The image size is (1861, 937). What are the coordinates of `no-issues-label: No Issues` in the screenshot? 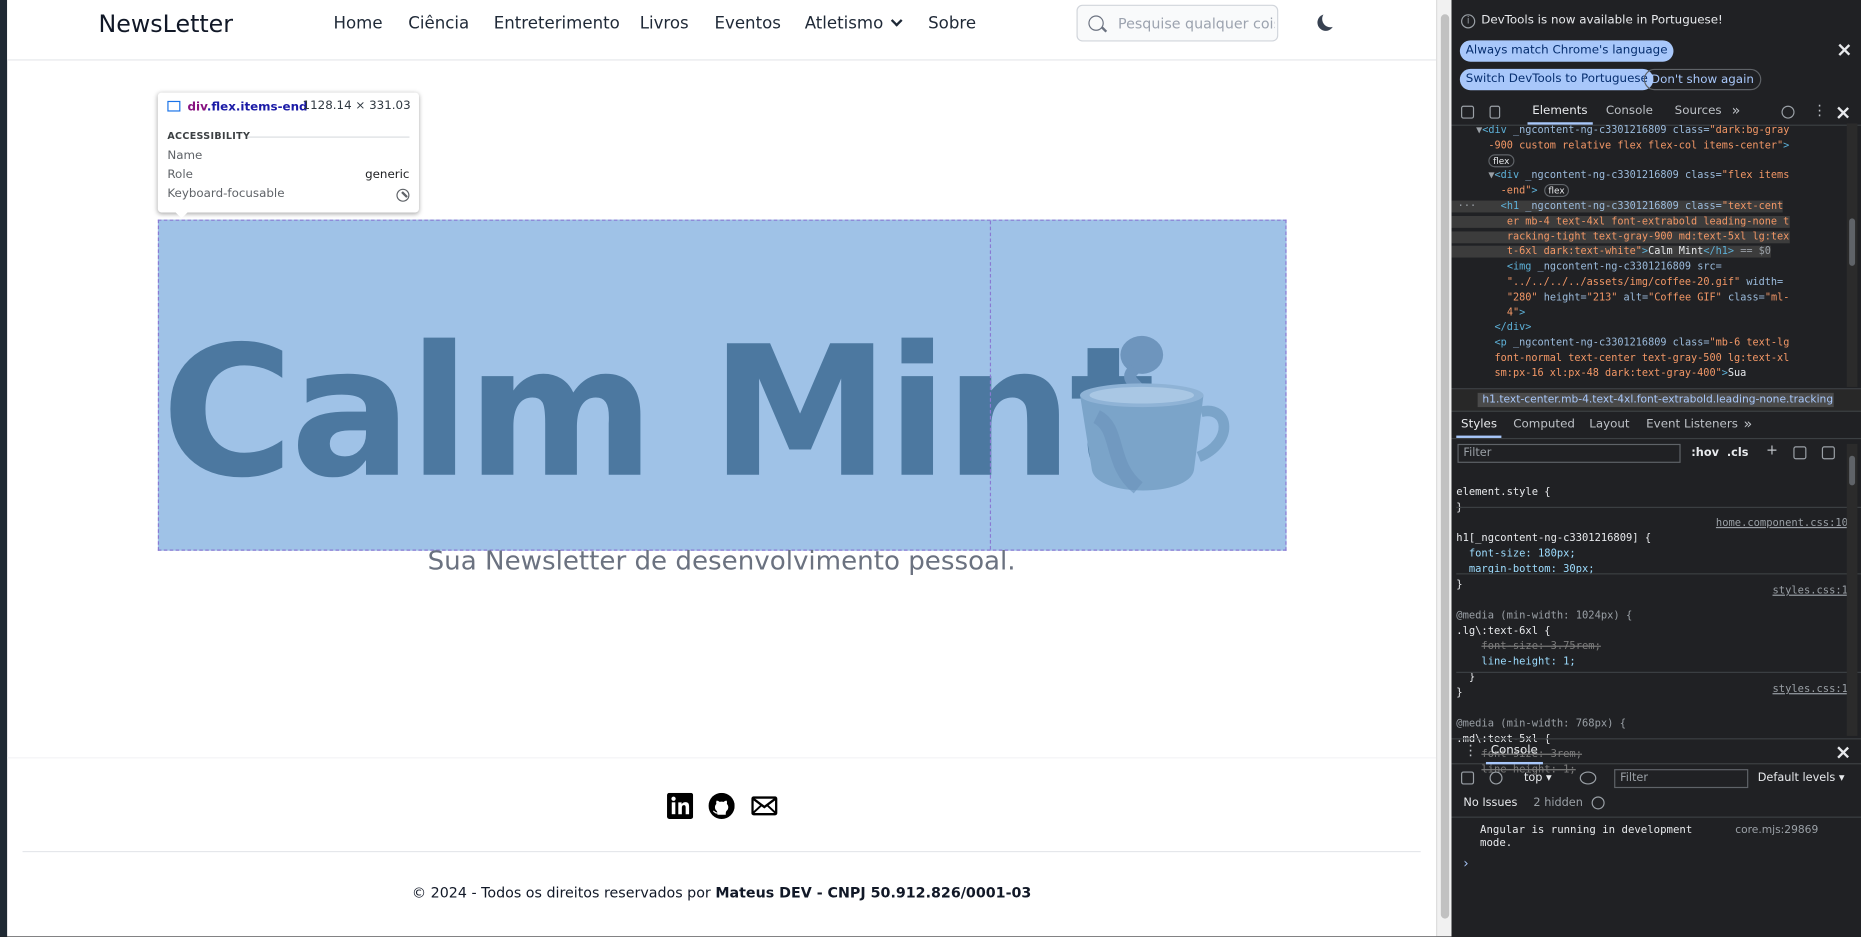 It's located at (1490, 802).